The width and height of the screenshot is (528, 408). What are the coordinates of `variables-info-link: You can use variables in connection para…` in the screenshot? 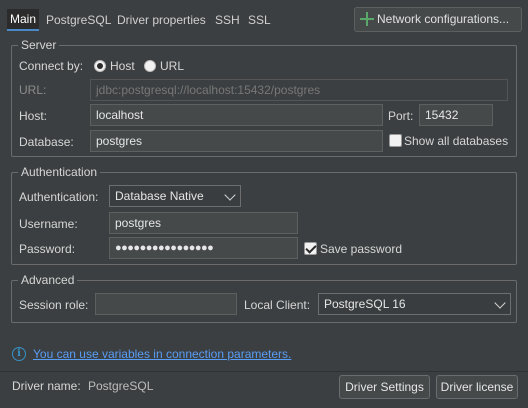 It's located at (162, 354).